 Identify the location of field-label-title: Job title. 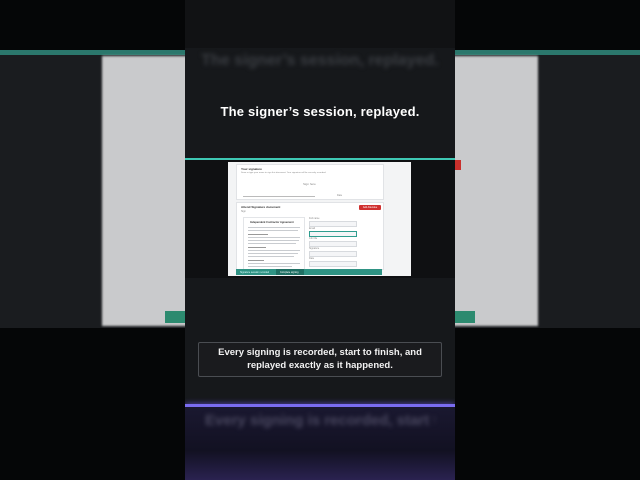
(313, 238).